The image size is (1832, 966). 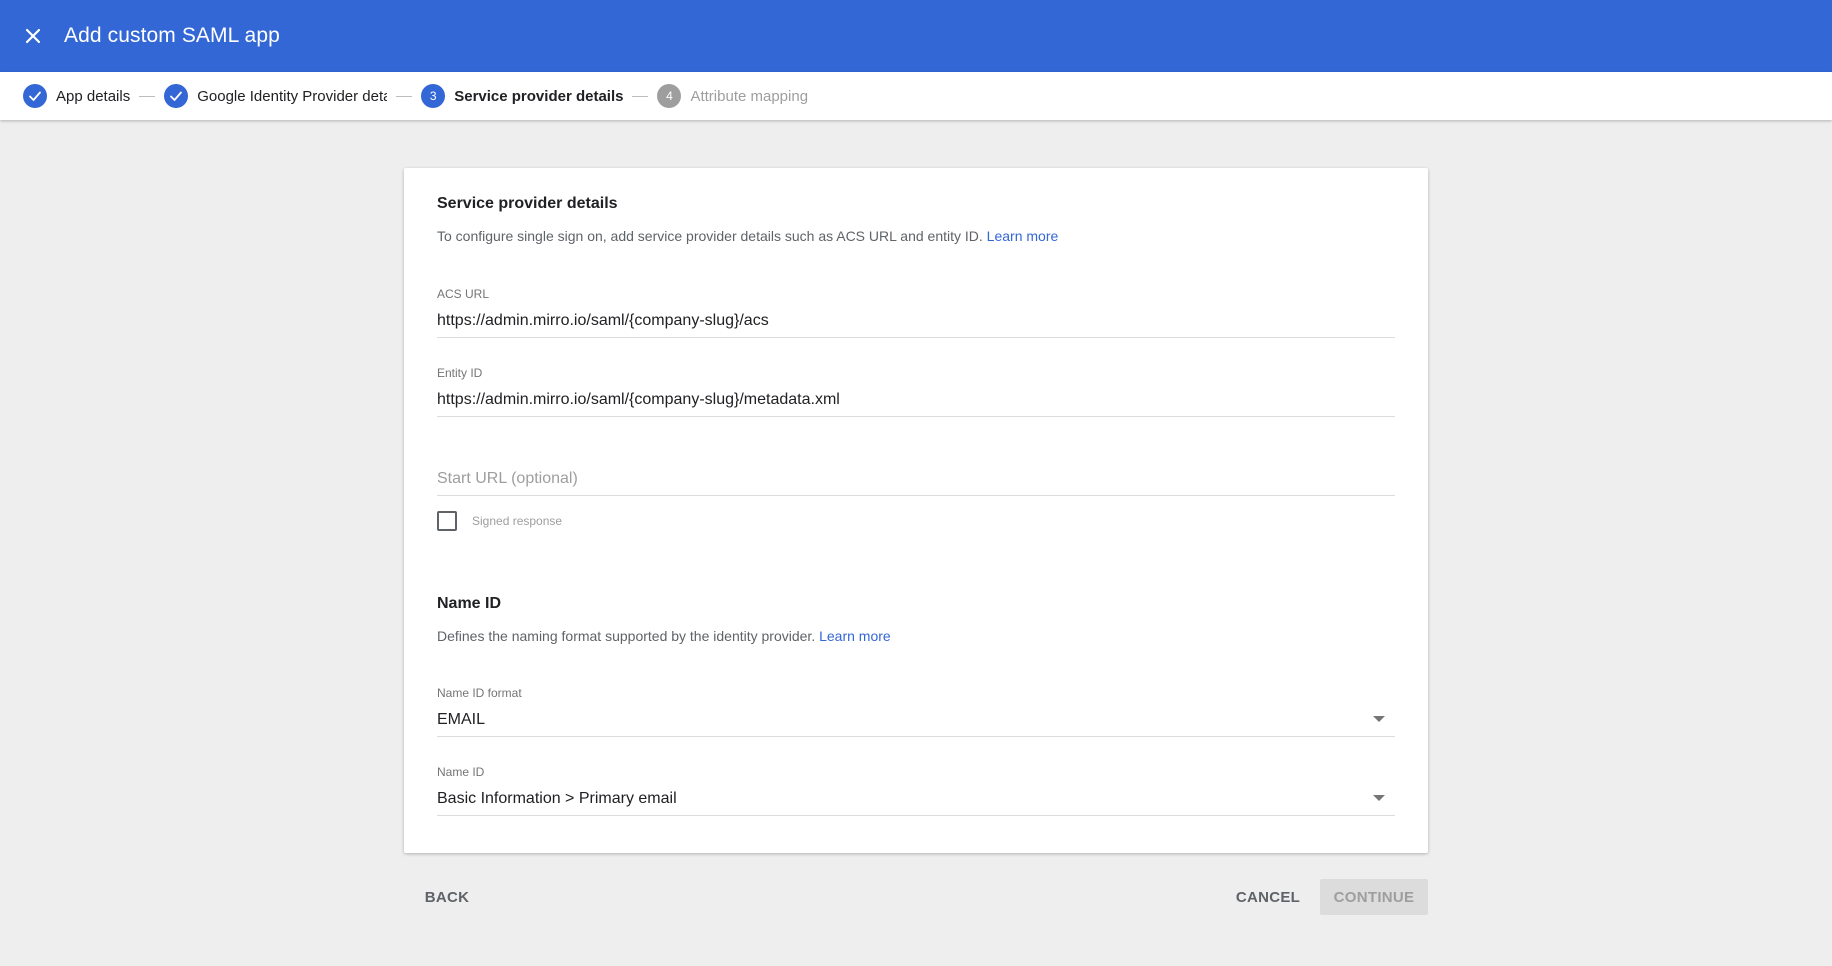 What do you see at coordinates (469, 603) in the screenshot?
I see `section-title: Name ID` at bounding box center [469, 603].